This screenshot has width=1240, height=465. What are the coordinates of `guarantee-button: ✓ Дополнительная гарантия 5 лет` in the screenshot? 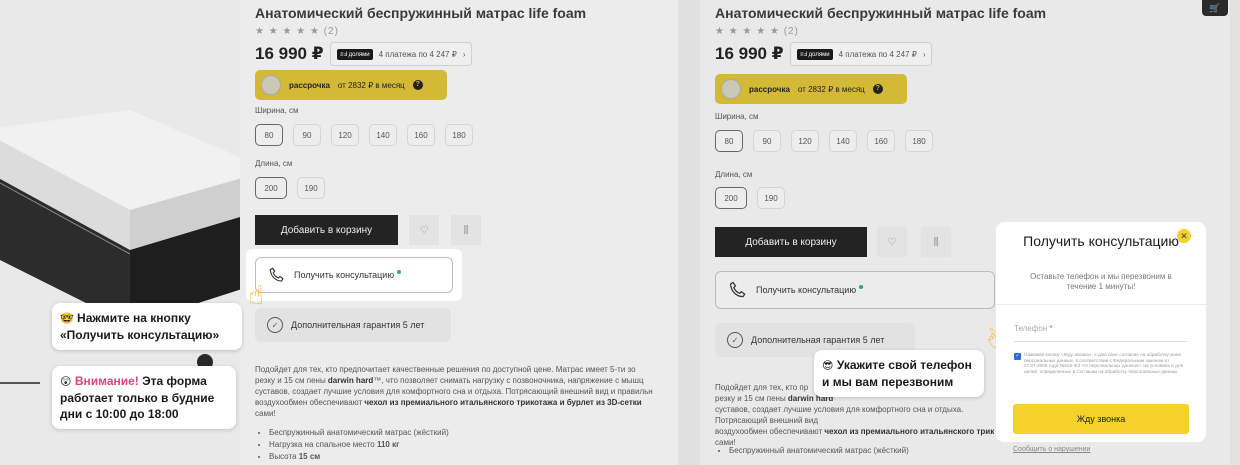 It's located at (353, 325).